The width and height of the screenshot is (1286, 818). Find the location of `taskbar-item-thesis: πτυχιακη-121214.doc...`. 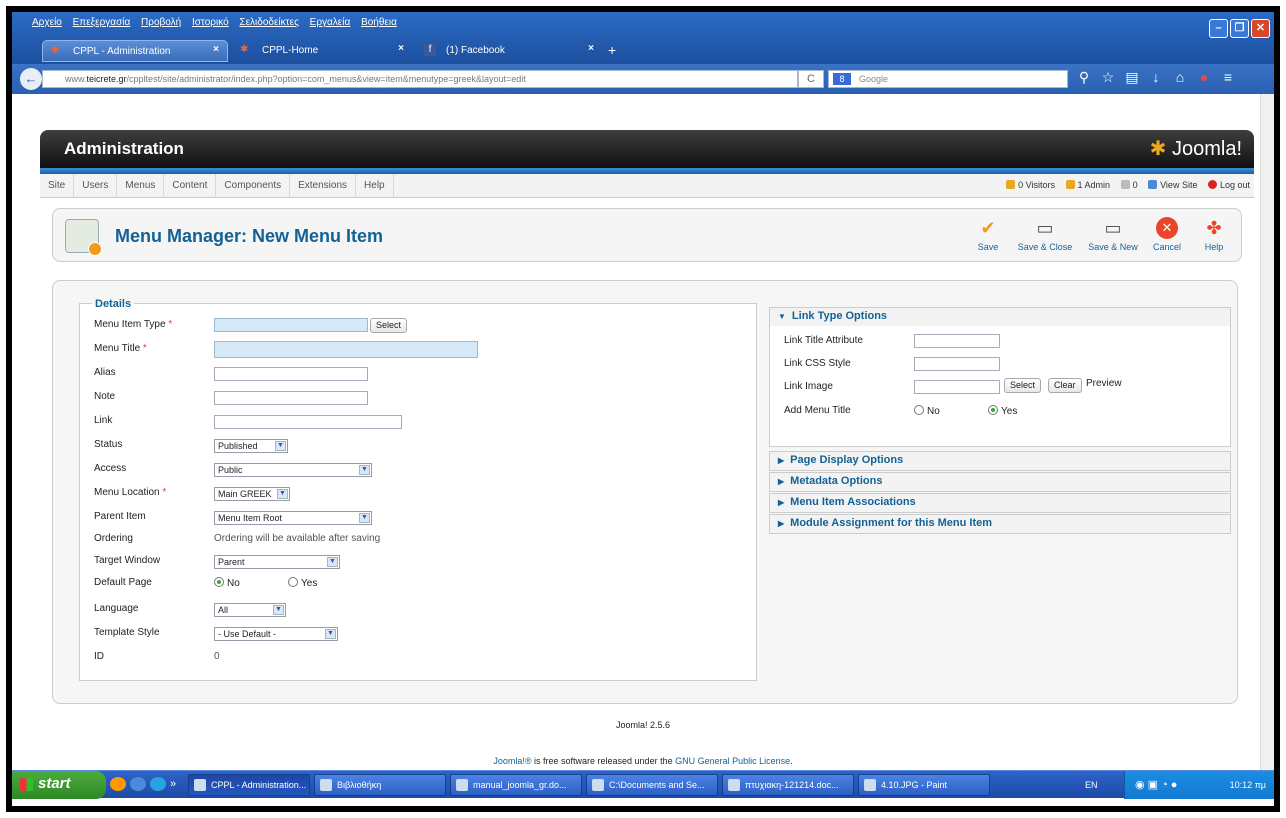

taskbar-item-thesis: πτυχιακη-121214.doc... is located at coordinates (788, 785).